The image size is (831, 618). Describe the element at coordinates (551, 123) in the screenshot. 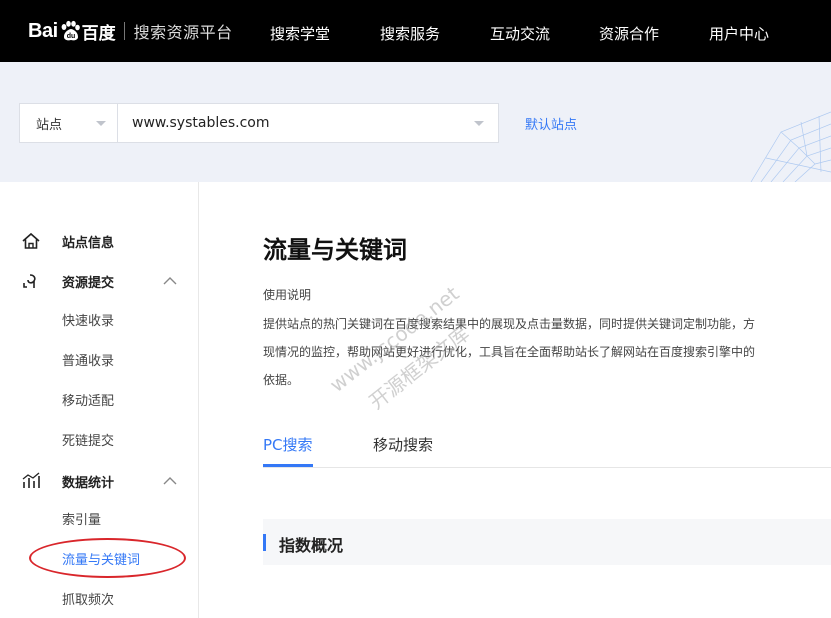

I see `default-site-link: 默认站点` at that location.